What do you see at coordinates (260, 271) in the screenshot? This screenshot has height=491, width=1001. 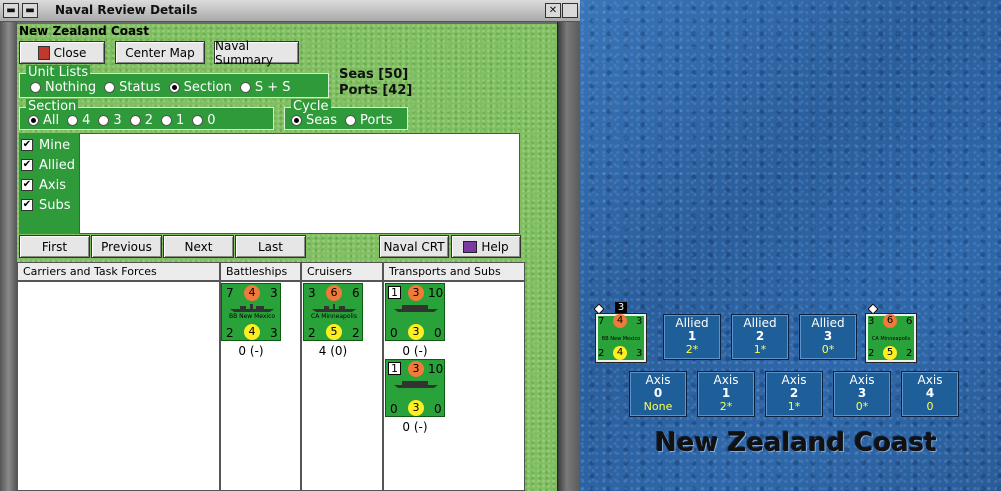 I see `column-header-battleships: Battleships` at bounding box center [260, 271].